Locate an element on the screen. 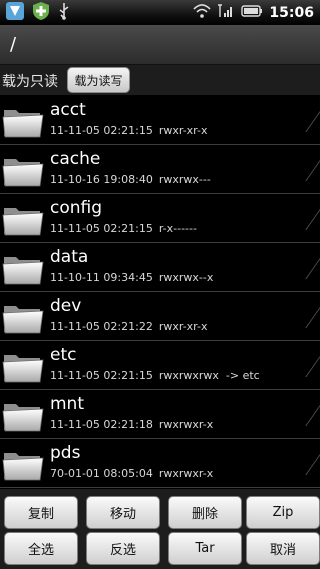 Image resolution: width=320 pixels, height=569 pixels. file-meta: 11-10-11 09:34:45 rwxrwx--x is located at coordinates (131, 277).